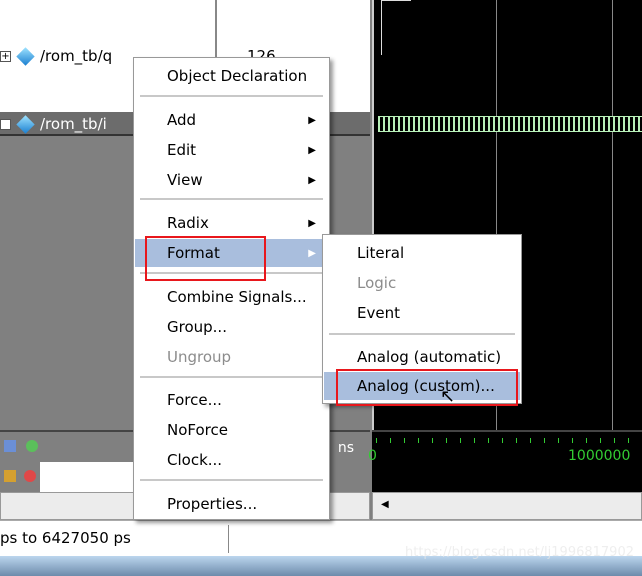  What do you see at coordinates (10, 476) in the screenshot?
I see `lock-icon` at bounding box center [10, 476].